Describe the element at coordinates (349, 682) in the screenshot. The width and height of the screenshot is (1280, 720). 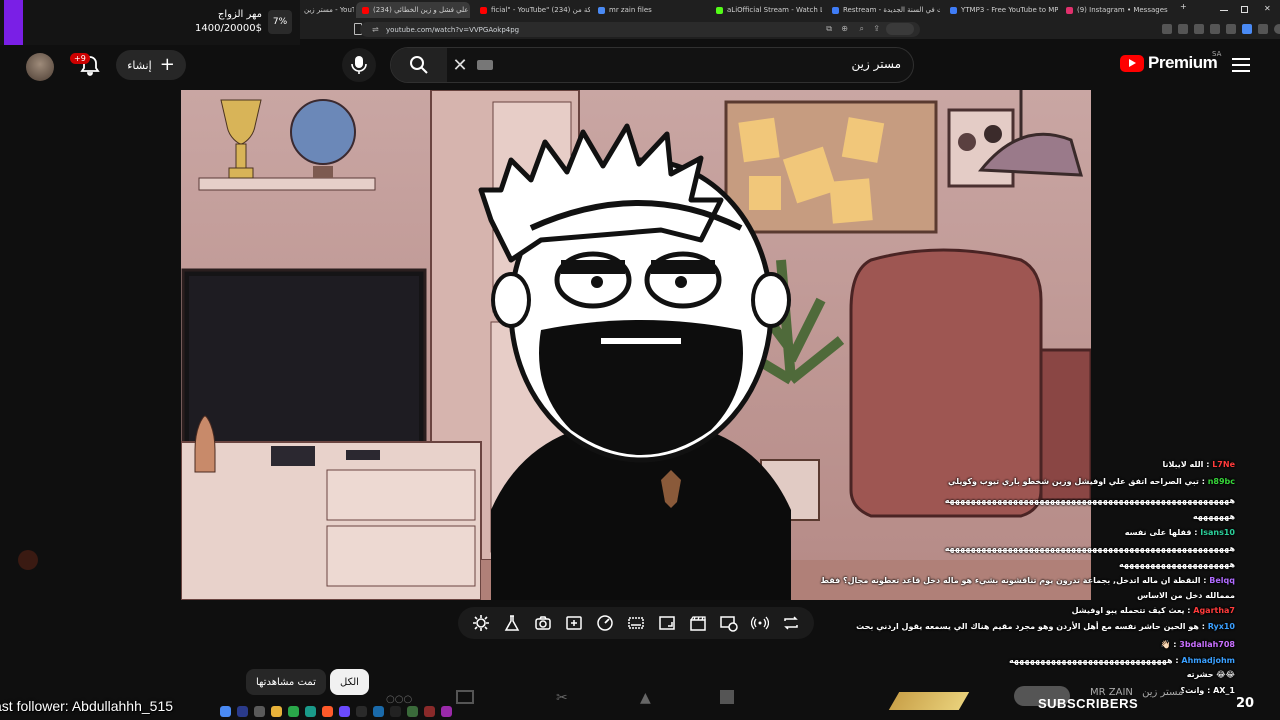
I see `chip-all: الكل` at that location.